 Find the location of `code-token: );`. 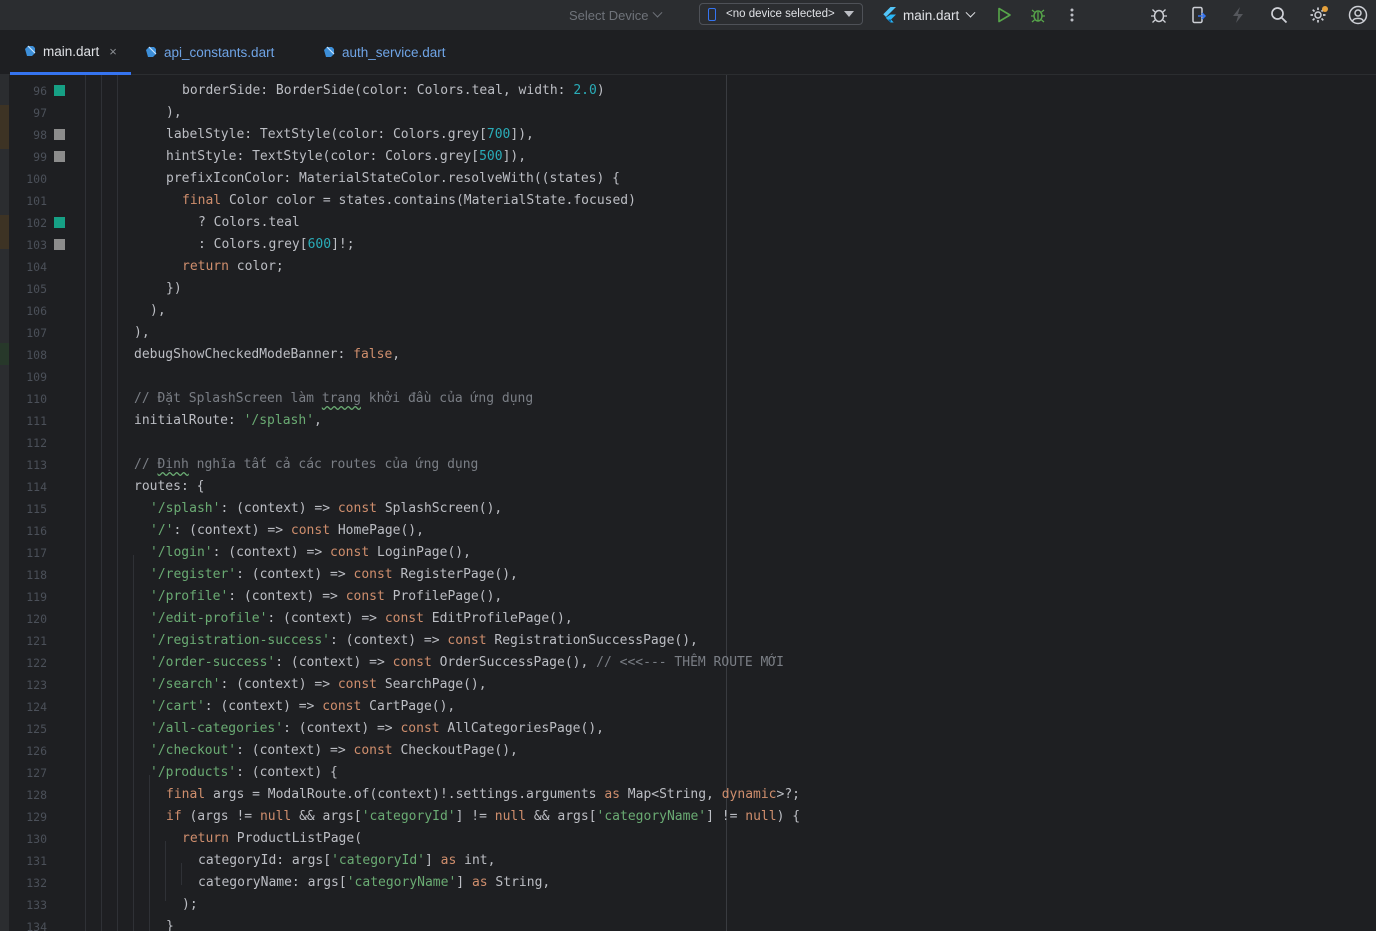

code-token: ); is located at coordinates (190, 904).